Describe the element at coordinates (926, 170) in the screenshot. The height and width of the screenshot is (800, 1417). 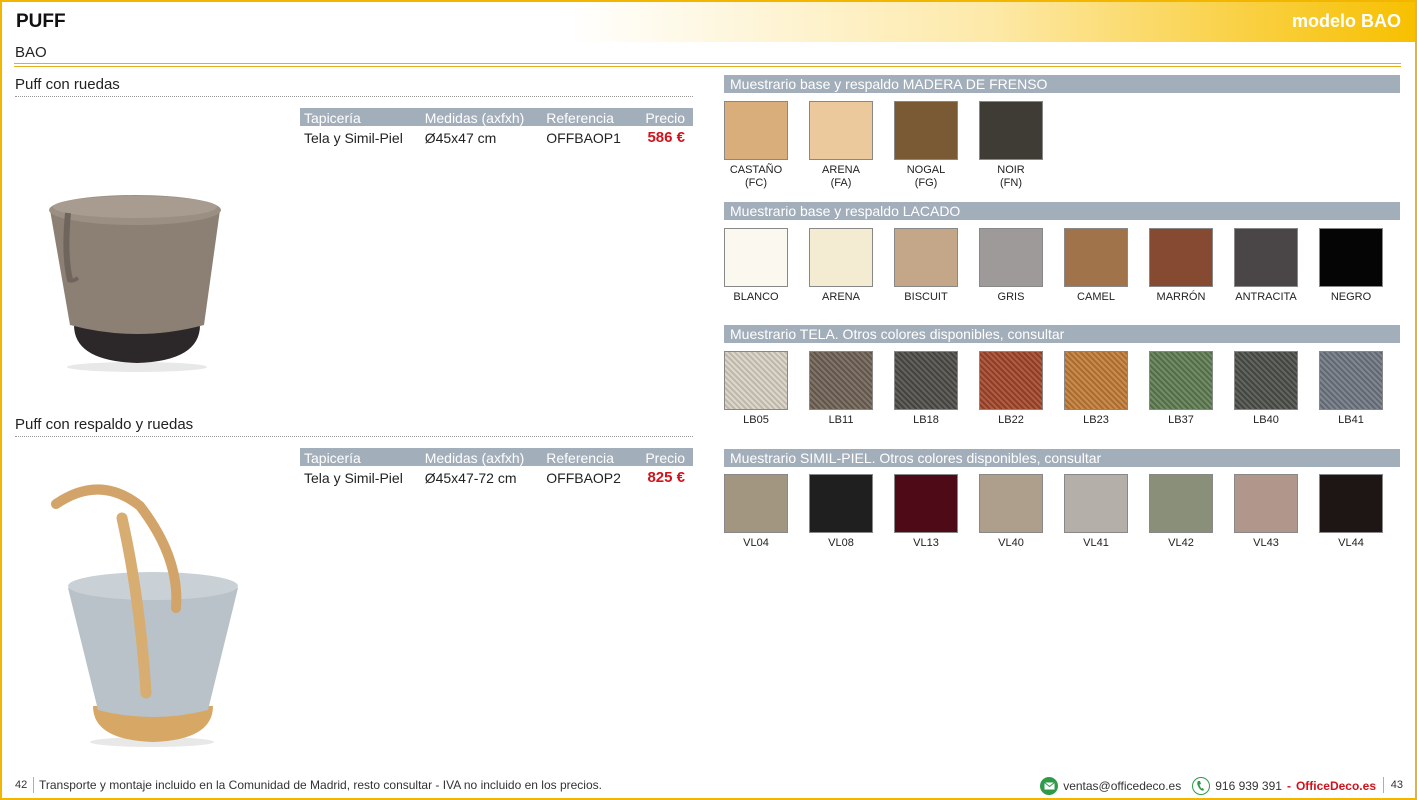
I see `swatch-name: NOGAL` at that location.